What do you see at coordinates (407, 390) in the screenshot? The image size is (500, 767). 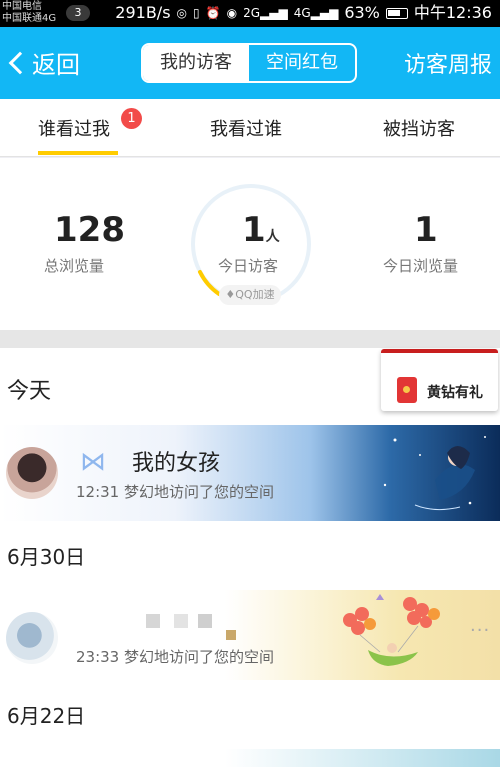 I see `red-packet-icon` at bounding box center [407, 390].